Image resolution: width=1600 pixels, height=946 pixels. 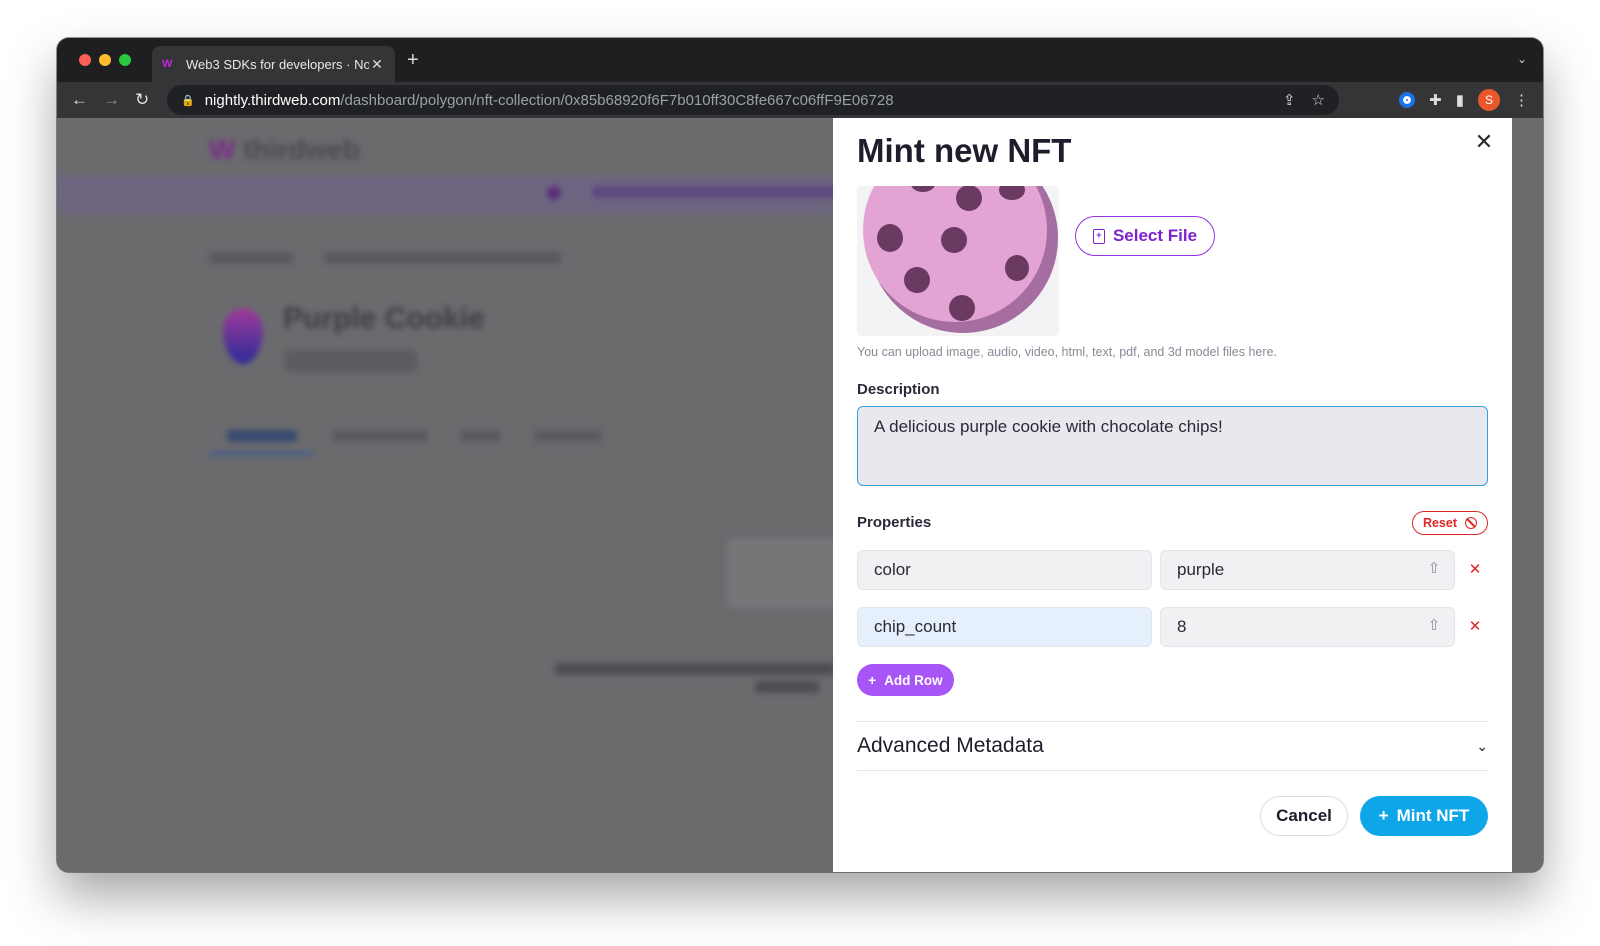 What do you see at coordinates (554, 193) in the screenshot?
I see `banner-dot-icon` at bounding box center [554, 193].